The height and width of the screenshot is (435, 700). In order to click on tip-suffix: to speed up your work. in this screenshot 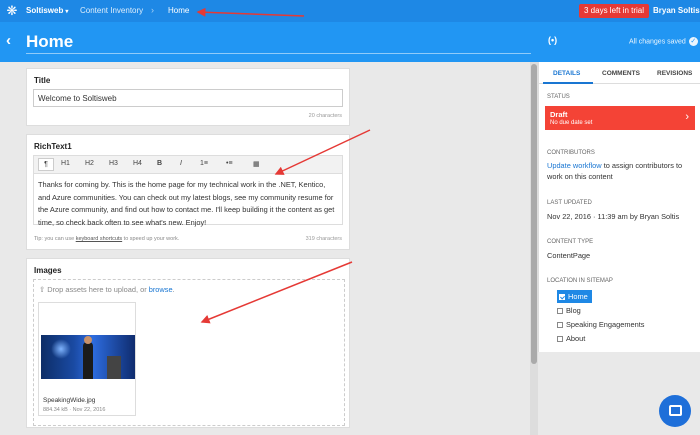, I will do `click(151, 239)`.